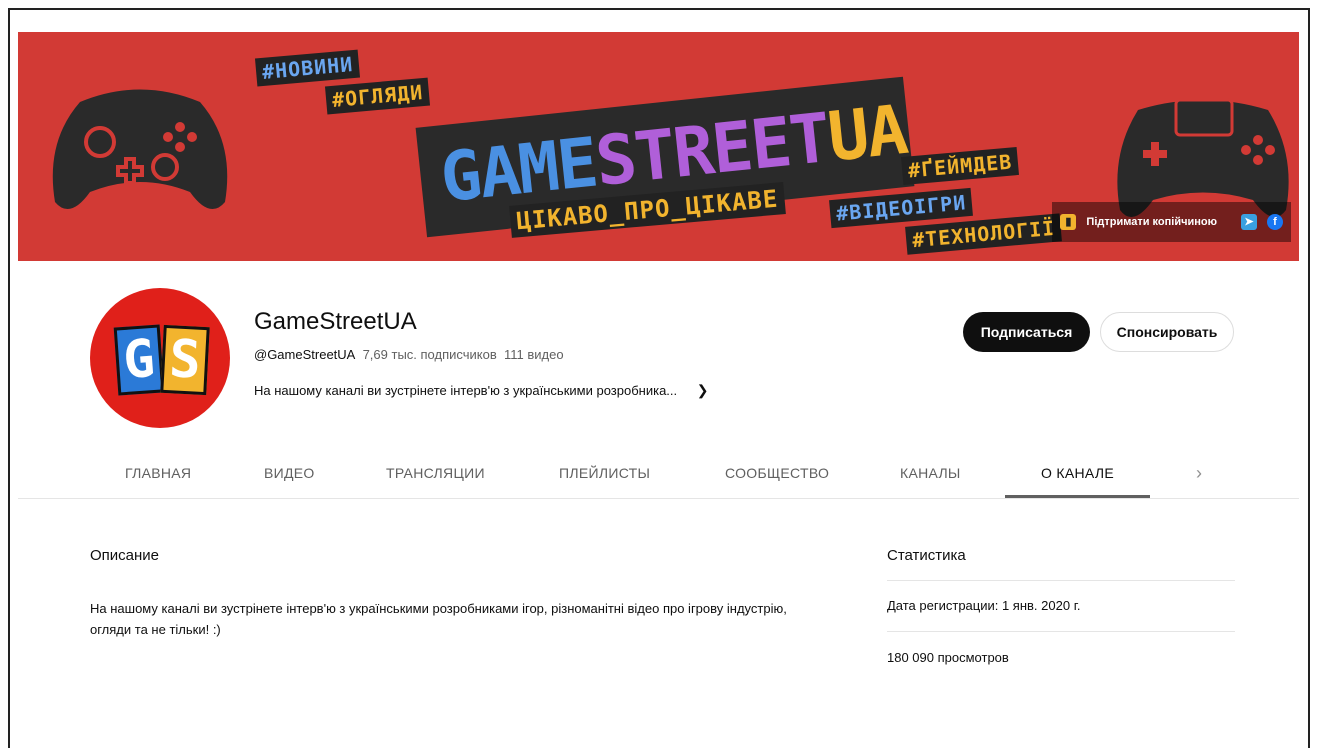 Image resolution: width=1320 pixels, height=748 pixels. I want to click on logo-part-street: STREET, so click(712, 151).